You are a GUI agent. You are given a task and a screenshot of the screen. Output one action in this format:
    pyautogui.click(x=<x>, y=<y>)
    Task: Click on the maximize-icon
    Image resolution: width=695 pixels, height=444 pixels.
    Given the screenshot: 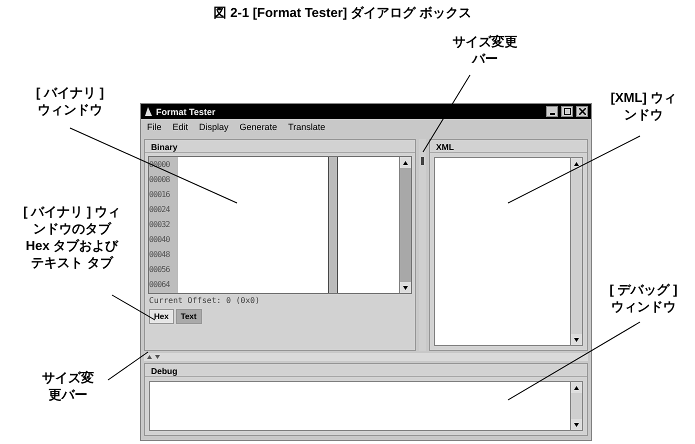 What is the action you would take?
    pyautogui.click(x=567, y=111)
    